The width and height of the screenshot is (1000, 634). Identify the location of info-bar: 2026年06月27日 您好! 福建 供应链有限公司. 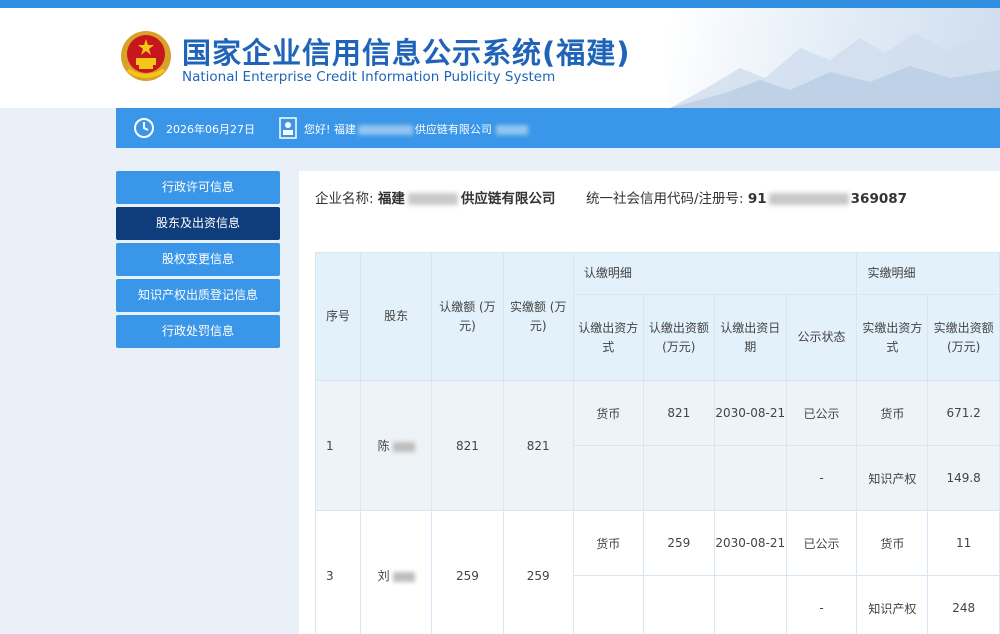
(558, 128).